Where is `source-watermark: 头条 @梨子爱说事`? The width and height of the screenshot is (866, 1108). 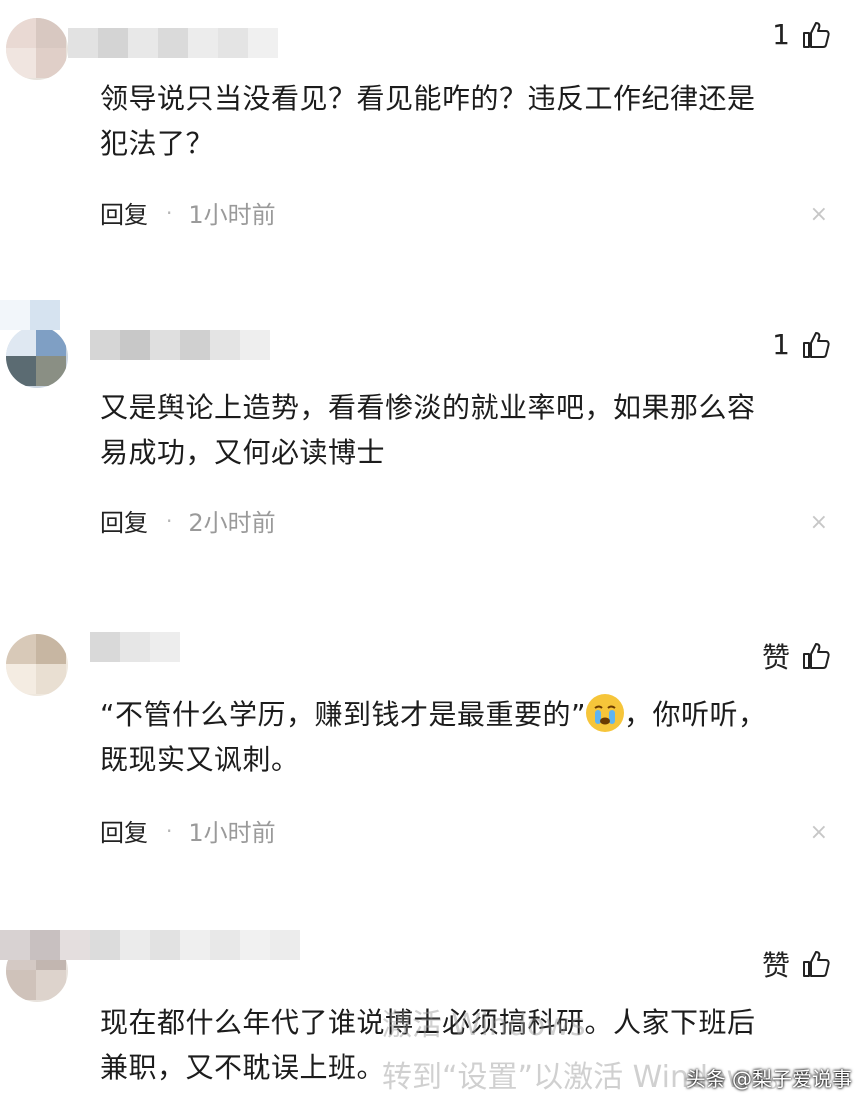 source-watermark: 头条 @梨子爱说事 is located at coordinates (768, 1079).